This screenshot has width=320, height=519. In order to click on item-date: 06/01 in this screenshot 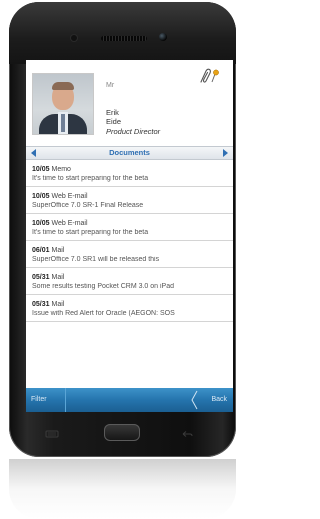, I will do `click(41, 250)`.